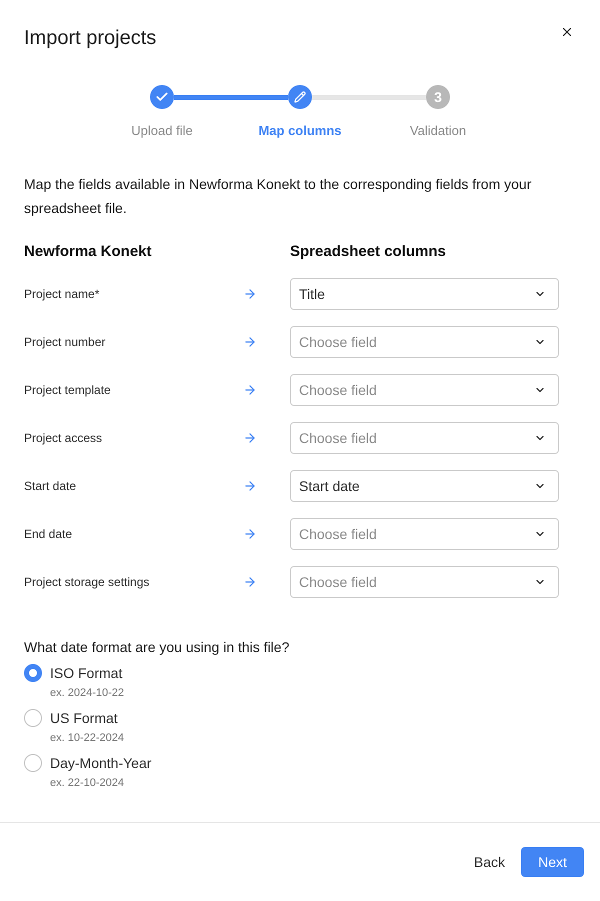 Image resolution: width=600 pixels, height=901 pixels. I want to click on step-label: Validation, so click(438, 131).